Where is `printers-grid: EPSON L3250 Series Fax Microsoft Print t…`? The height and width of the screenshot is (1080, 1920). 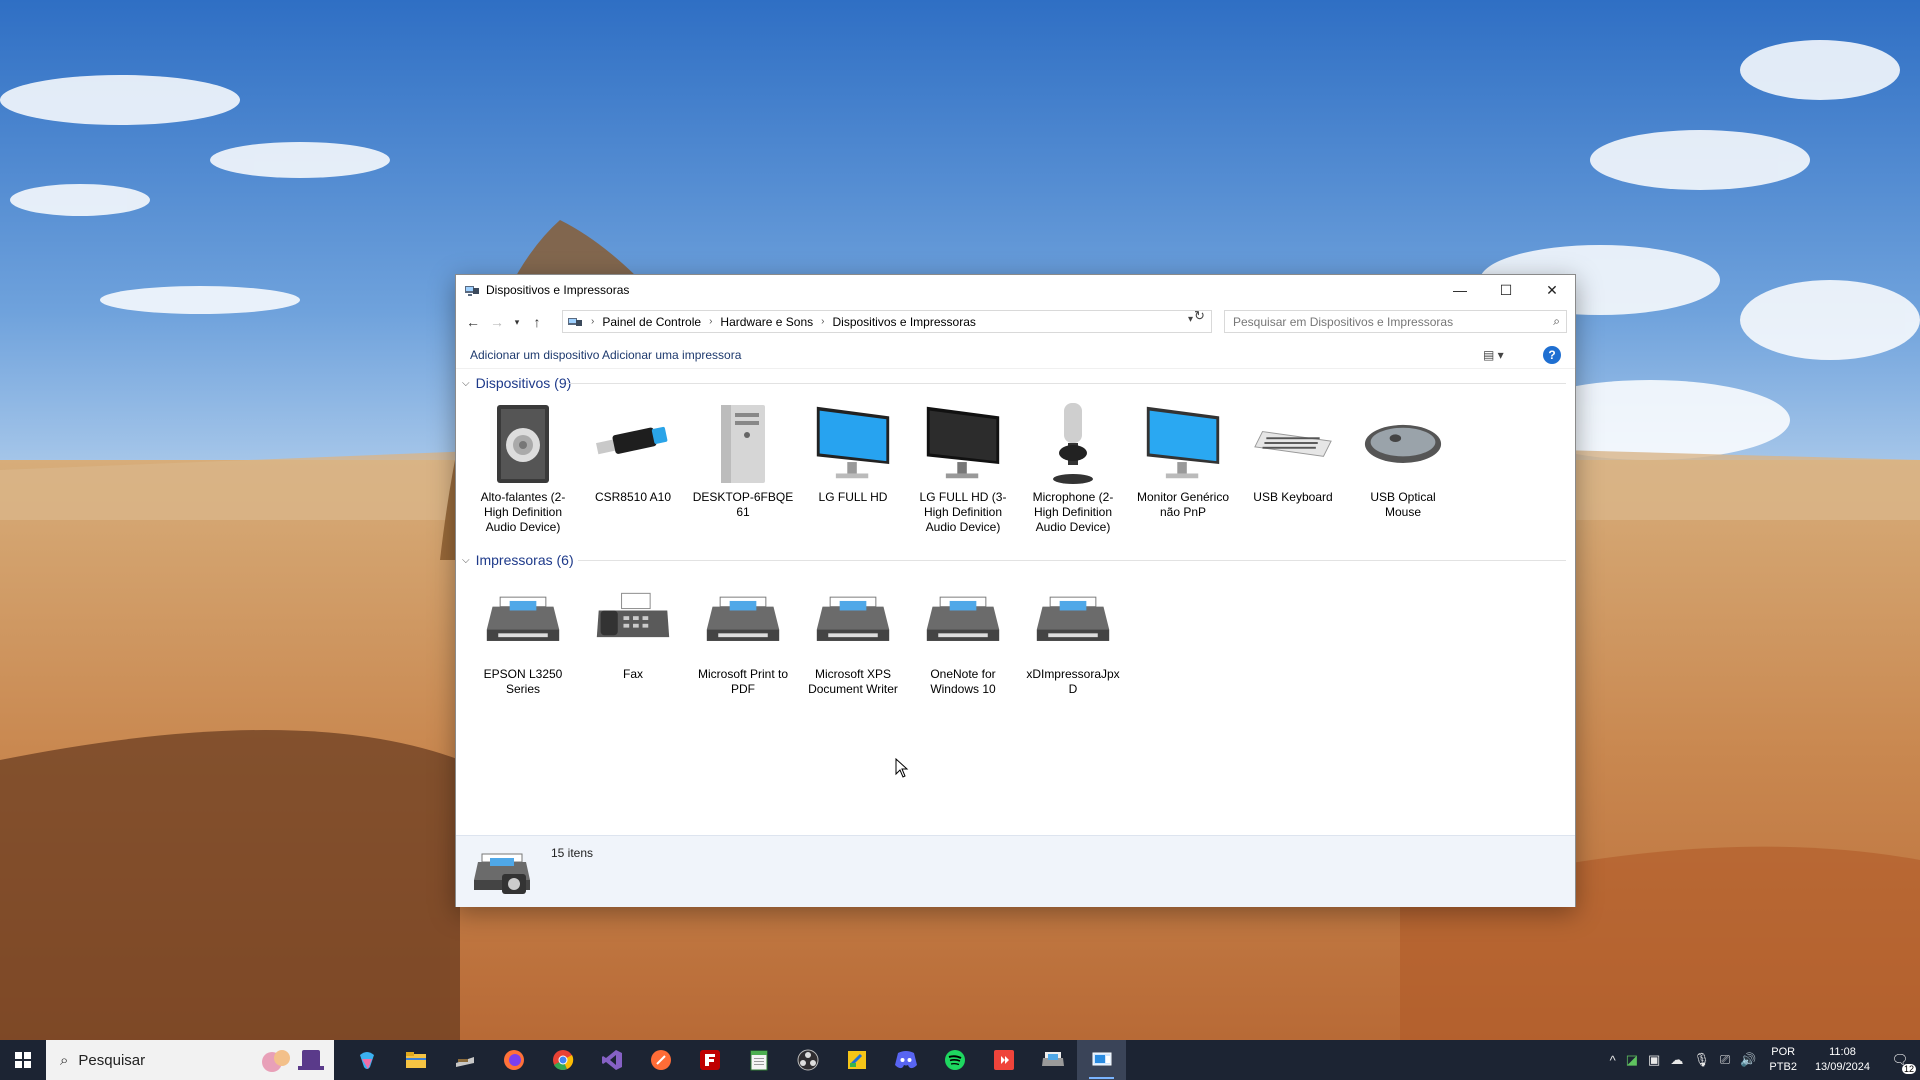
printers-grid: EPSON L3250 Series Fax Microsoft Print t… is located at coordinates (798, 637).